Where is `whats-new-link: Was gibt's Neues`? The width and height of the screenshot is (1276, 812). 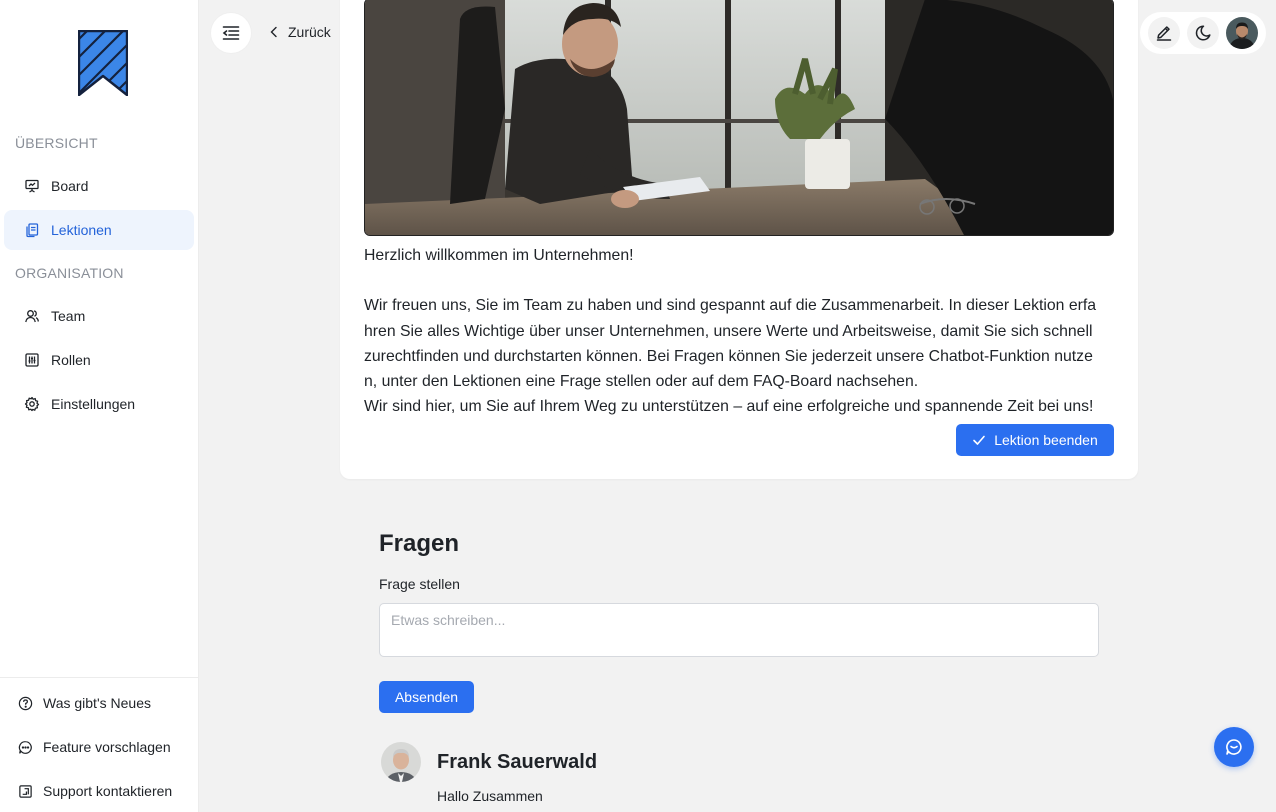 whats-new-link: Was gibt's Neues is located at coordinates (84, 703).